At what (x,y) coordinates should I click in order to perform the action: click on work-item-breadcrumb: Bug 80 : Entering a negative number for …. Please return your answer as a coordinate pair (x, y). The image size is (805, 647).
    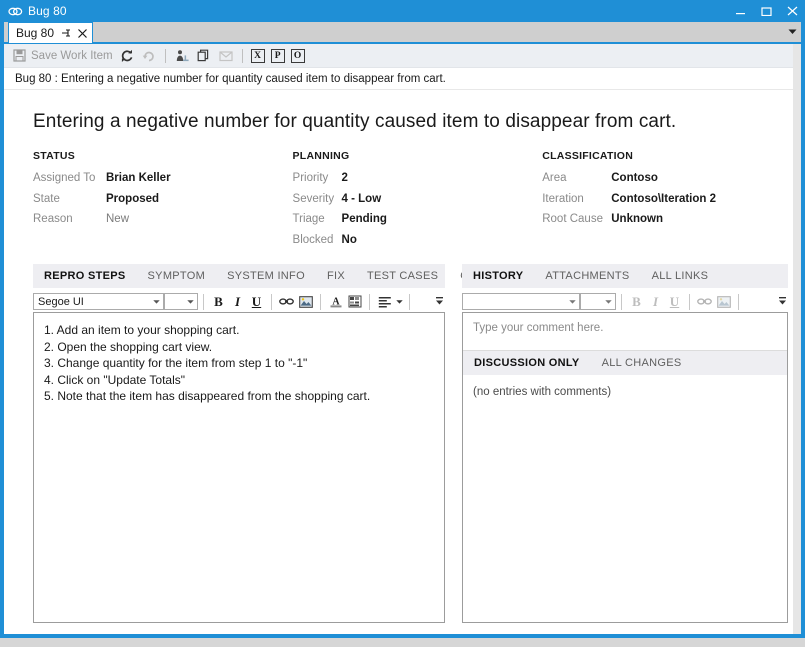
    Looking at the image, I should click on (402, 79).